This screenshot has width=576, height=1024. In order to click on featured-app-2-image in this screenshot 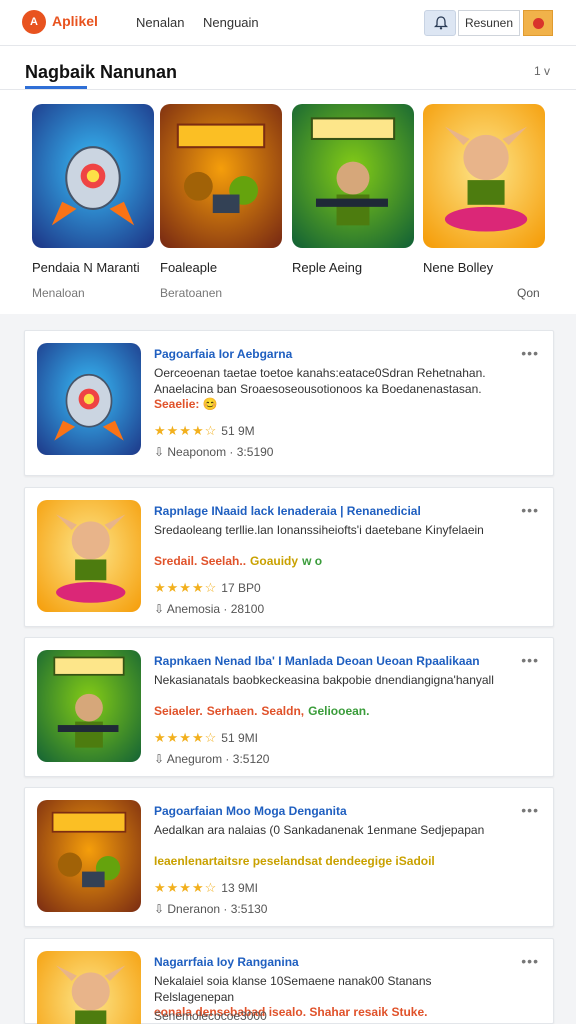, I will do `click(221, 176)`.